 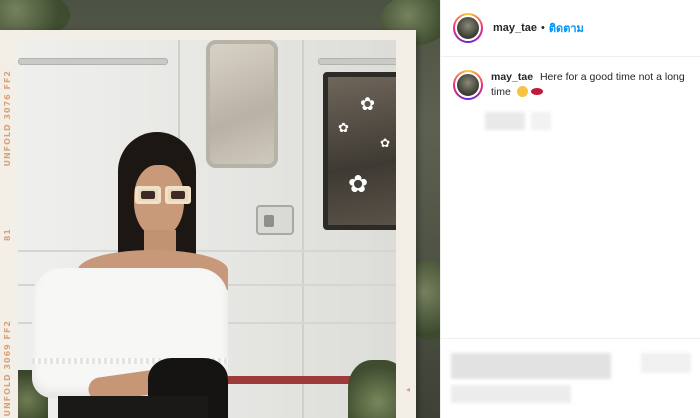 I want to click on author-avatar, so click(x=468, y=28).